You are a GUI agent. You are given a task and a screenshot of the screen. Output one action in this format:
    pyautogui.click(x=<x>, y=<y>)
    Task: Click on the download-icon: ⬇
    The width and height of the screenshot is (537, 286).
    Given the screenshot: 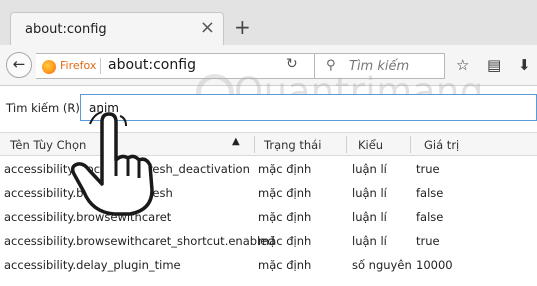 What is the action you would take?
    pyautogui.click(x=524, y=65)
    